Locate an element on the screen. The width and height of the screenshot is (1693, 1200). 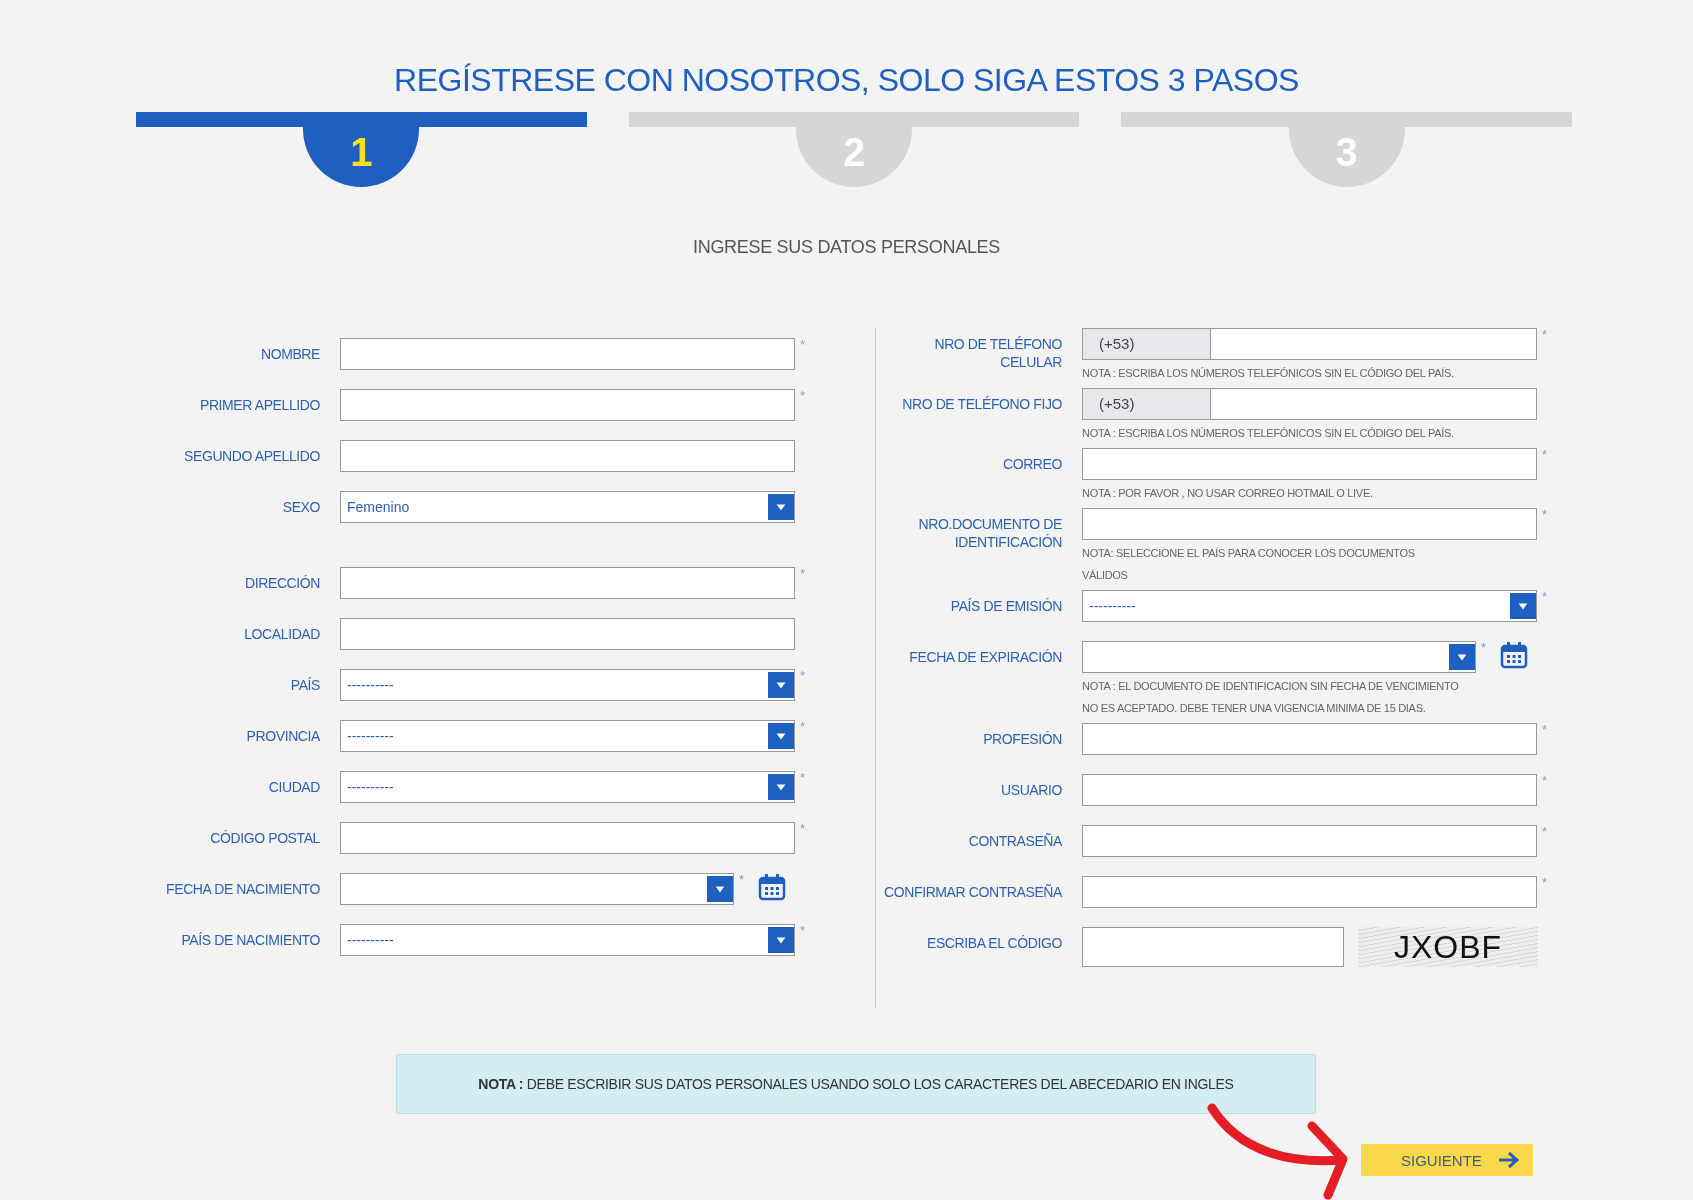
field-label: CORREO is located at coordinates (1031, 464).